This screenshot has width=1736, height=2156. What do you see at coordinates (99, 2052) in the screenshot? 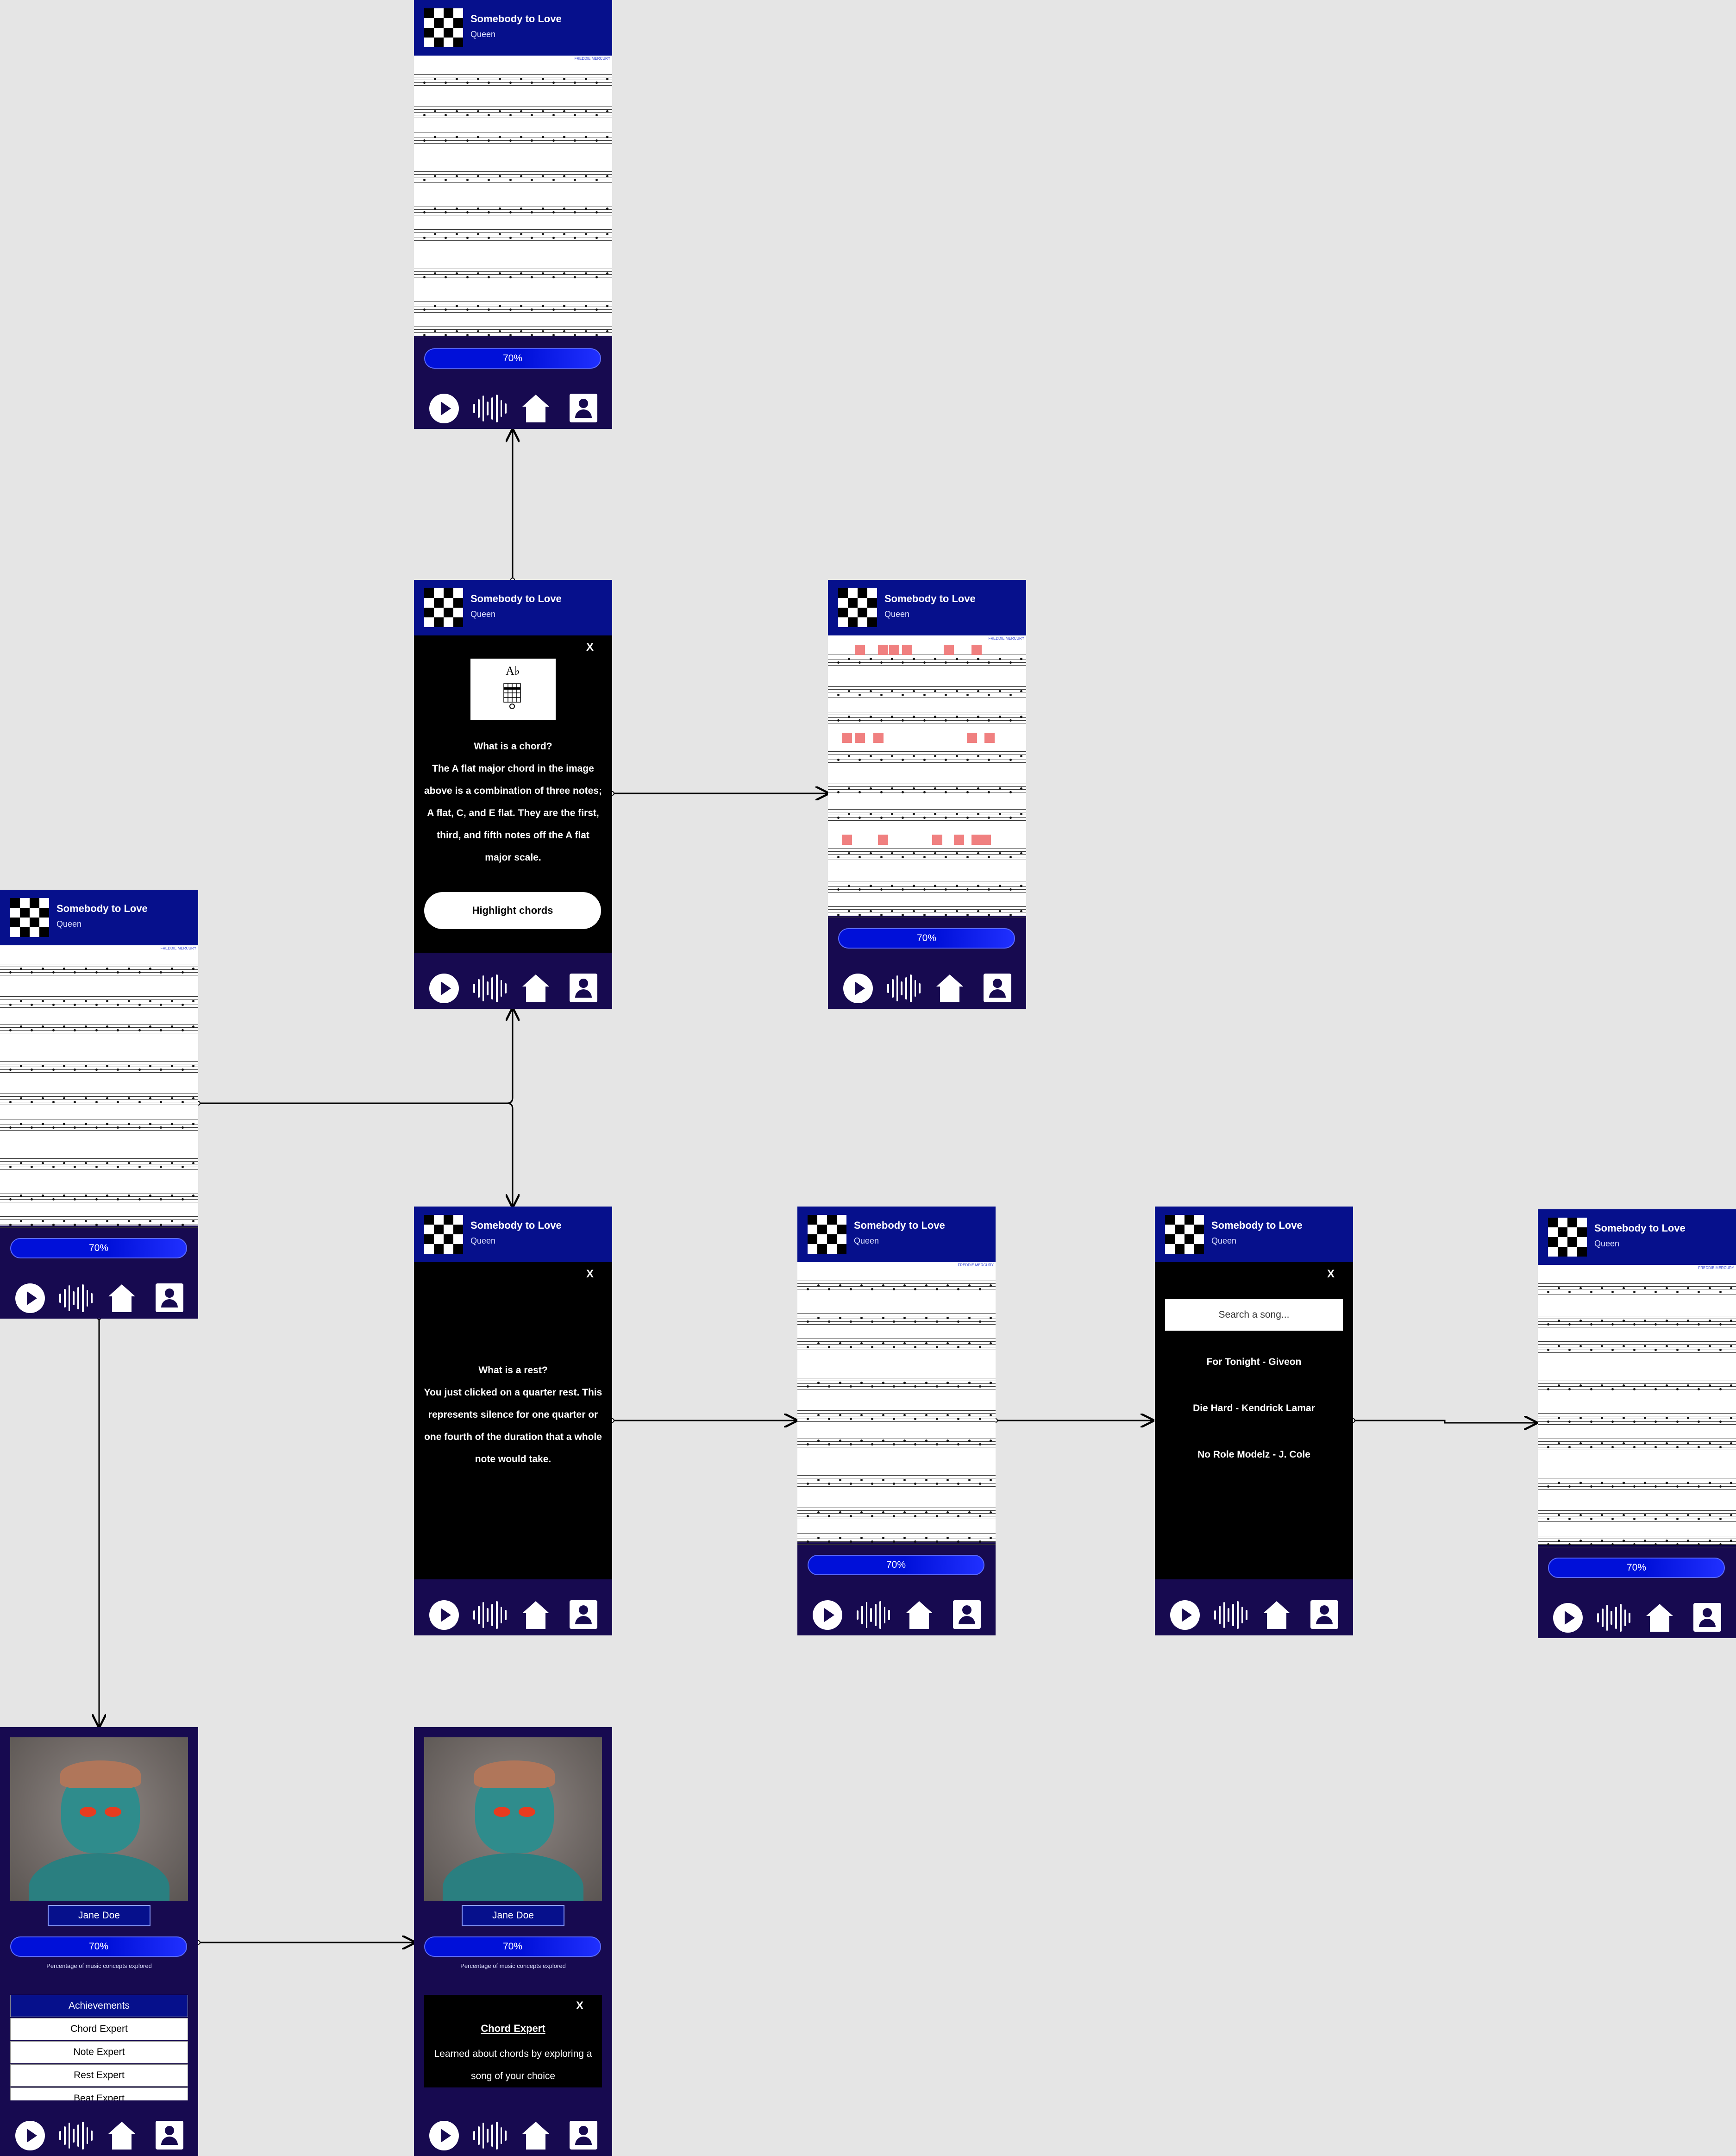
I see `achievement-row: Note Expert` at bounding box center [99, 2052].